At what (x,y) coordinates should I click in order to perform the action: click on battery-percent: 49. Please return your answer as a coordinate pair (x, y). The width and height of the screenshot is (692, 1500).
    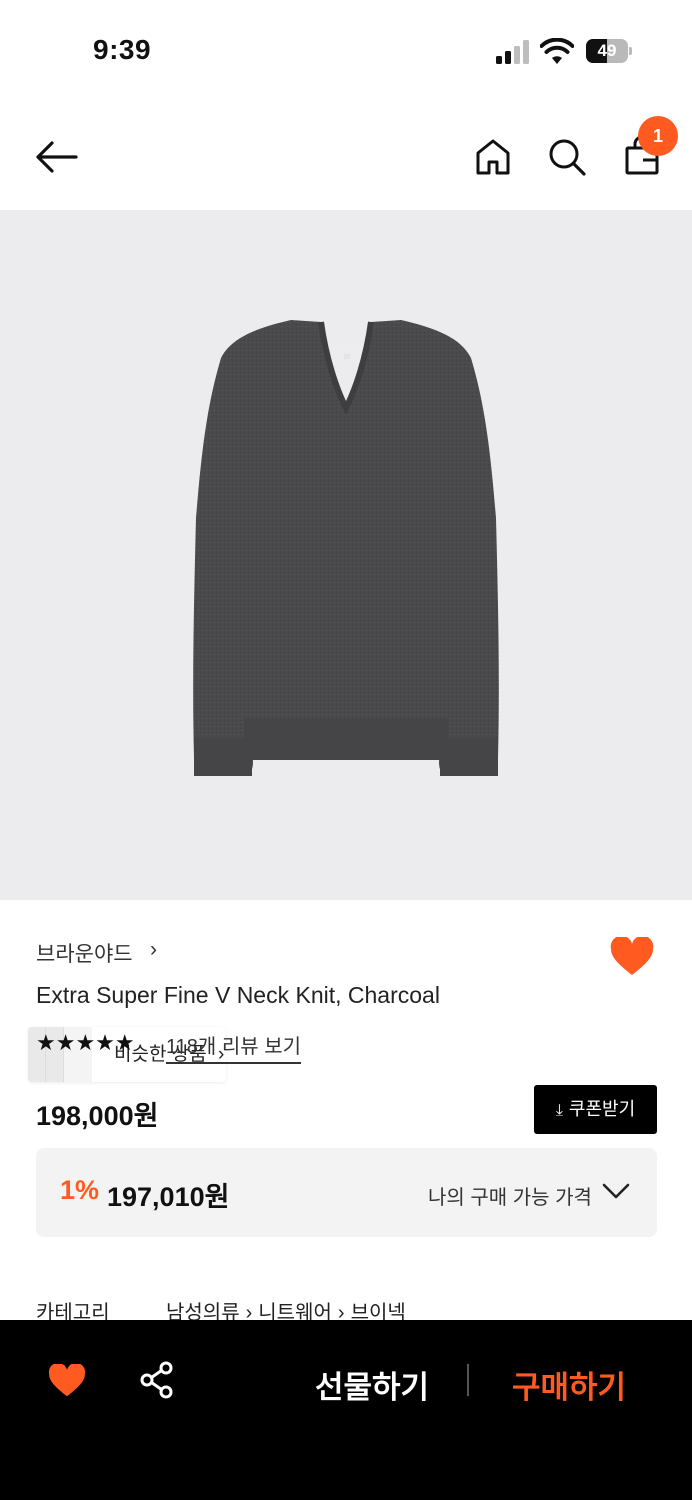
    Looking at the image, I should click on (607, 50).